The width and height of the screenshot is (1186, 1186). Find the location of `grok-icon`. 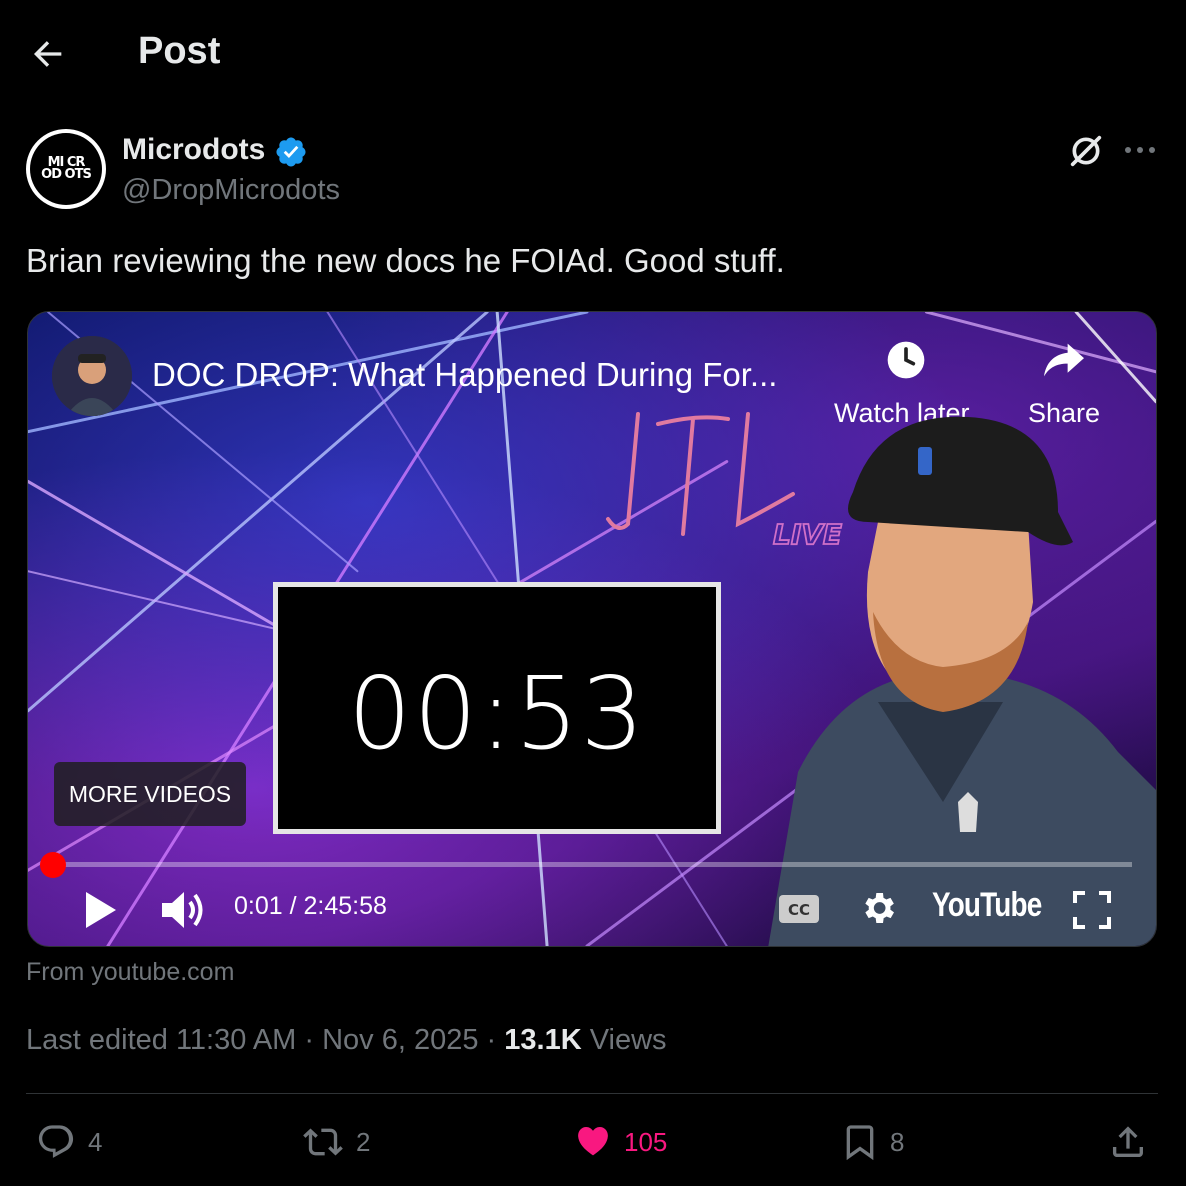

grok-icon is located at coordinates (1086, 151).